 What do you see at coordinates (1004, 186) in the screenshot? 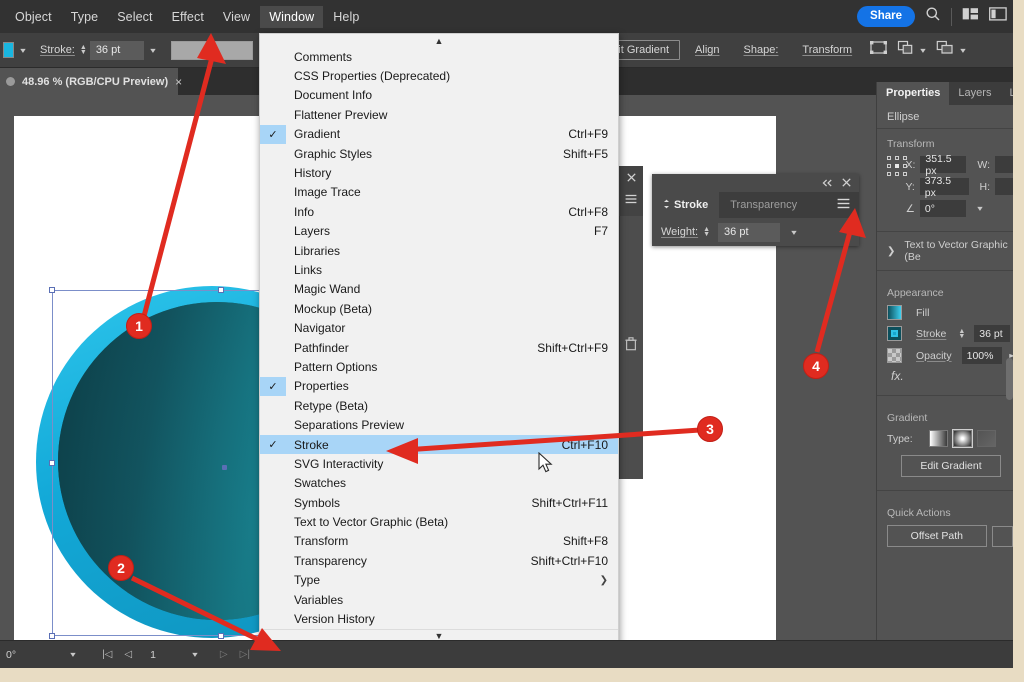
I see `h-input` at bounding box center [1004, 186].